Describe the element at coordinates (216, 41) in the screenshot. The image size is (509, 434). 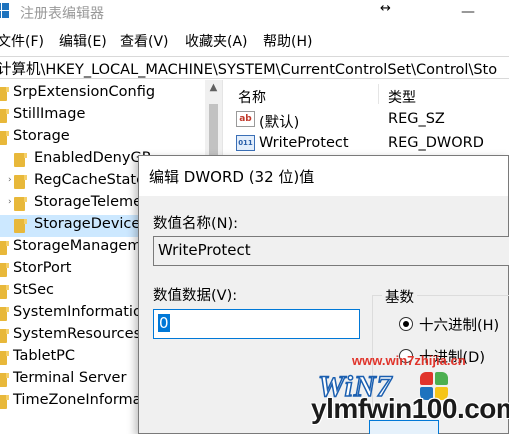
I see `menu-favorites: 收藏夹(A)` at that location.